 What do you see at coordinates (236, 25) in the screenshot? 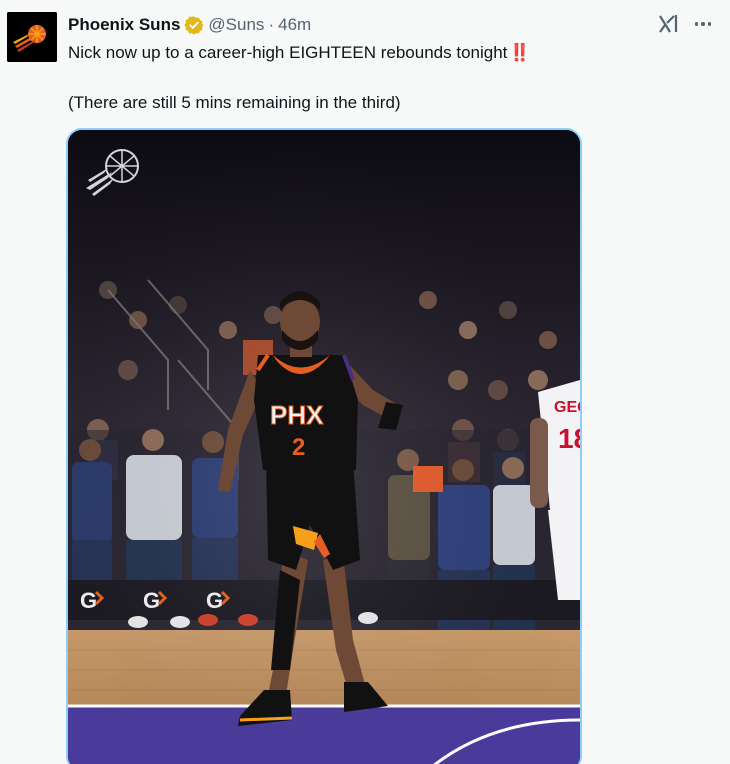
I see `author-handle: @Suns` at bounding box center [236, 25].